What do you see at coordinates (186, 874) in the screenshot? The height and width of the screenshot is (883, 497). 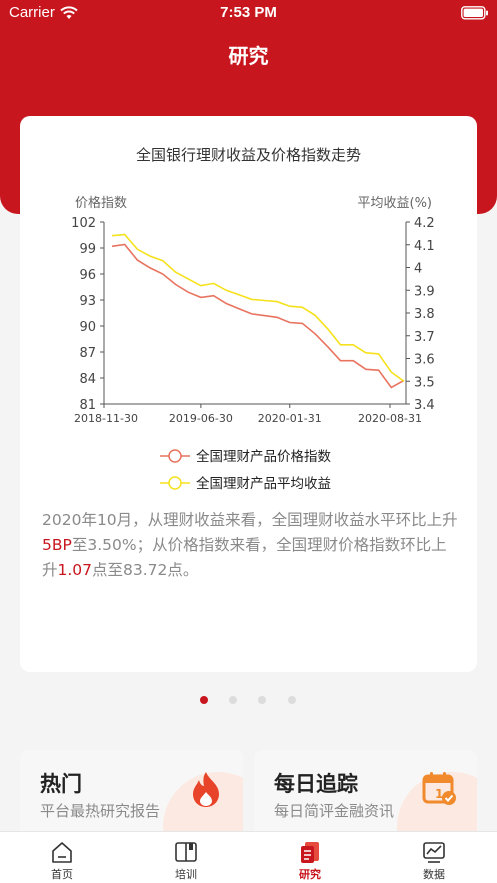 I see `tab-label: 培训` at bounding box center [186, 874].